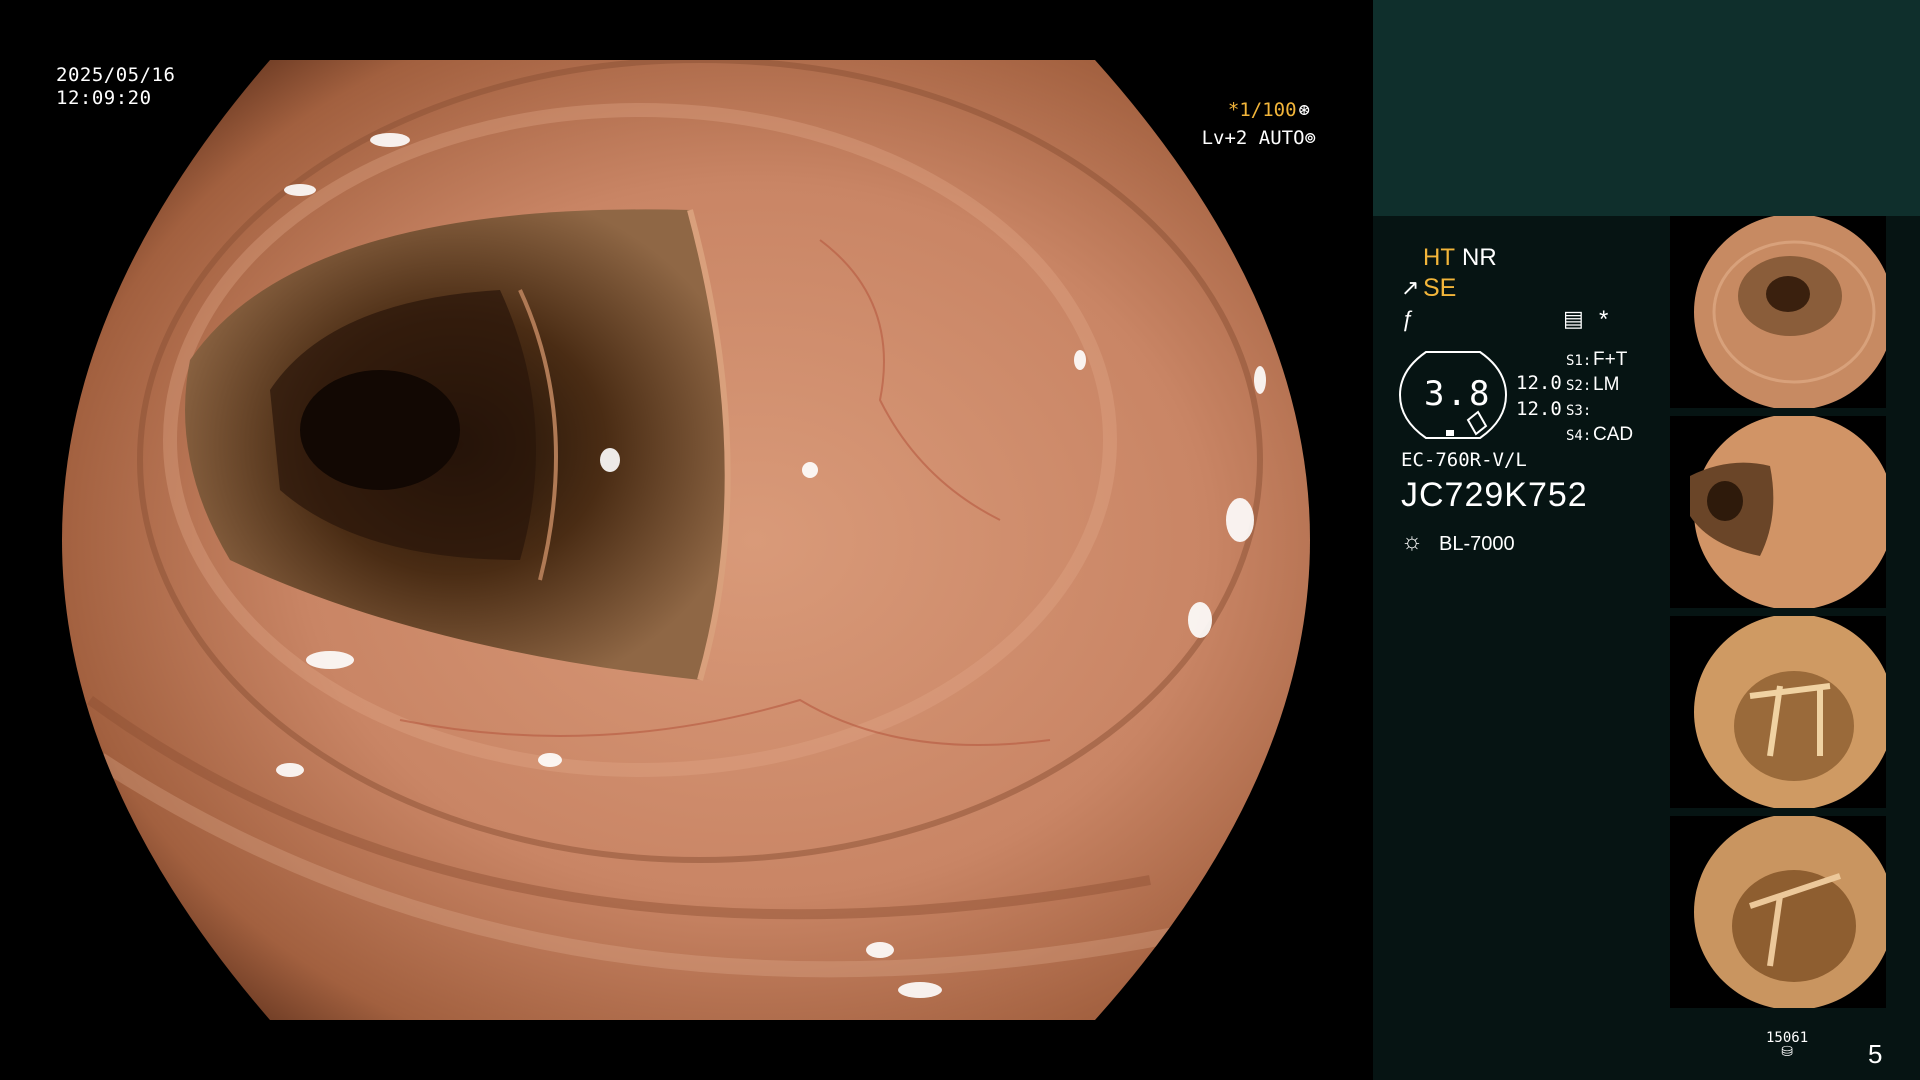 This screenshot has width=1920, height=1080. What do you see at coordinates (1613, 434) in the screenshot?
I see `switch-value-s4: CAD` at bounding box center [1613, 434].